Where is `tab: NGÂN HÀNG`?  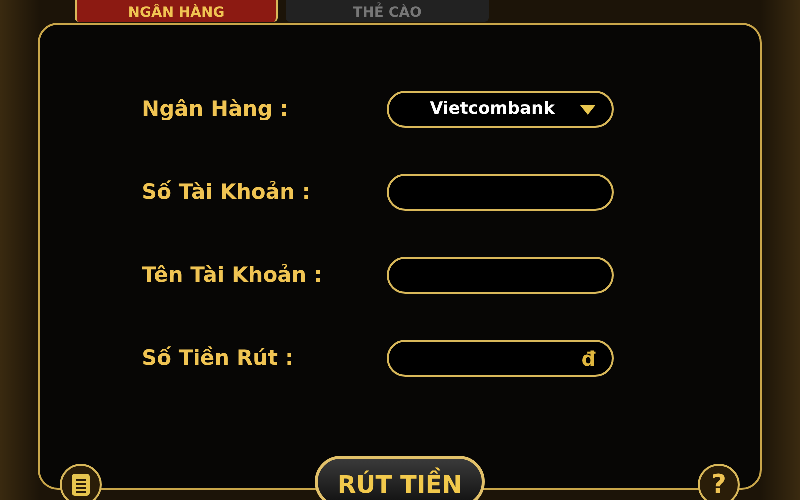
tab: NGÂN HÀNG is located at coordinates (176, 11).